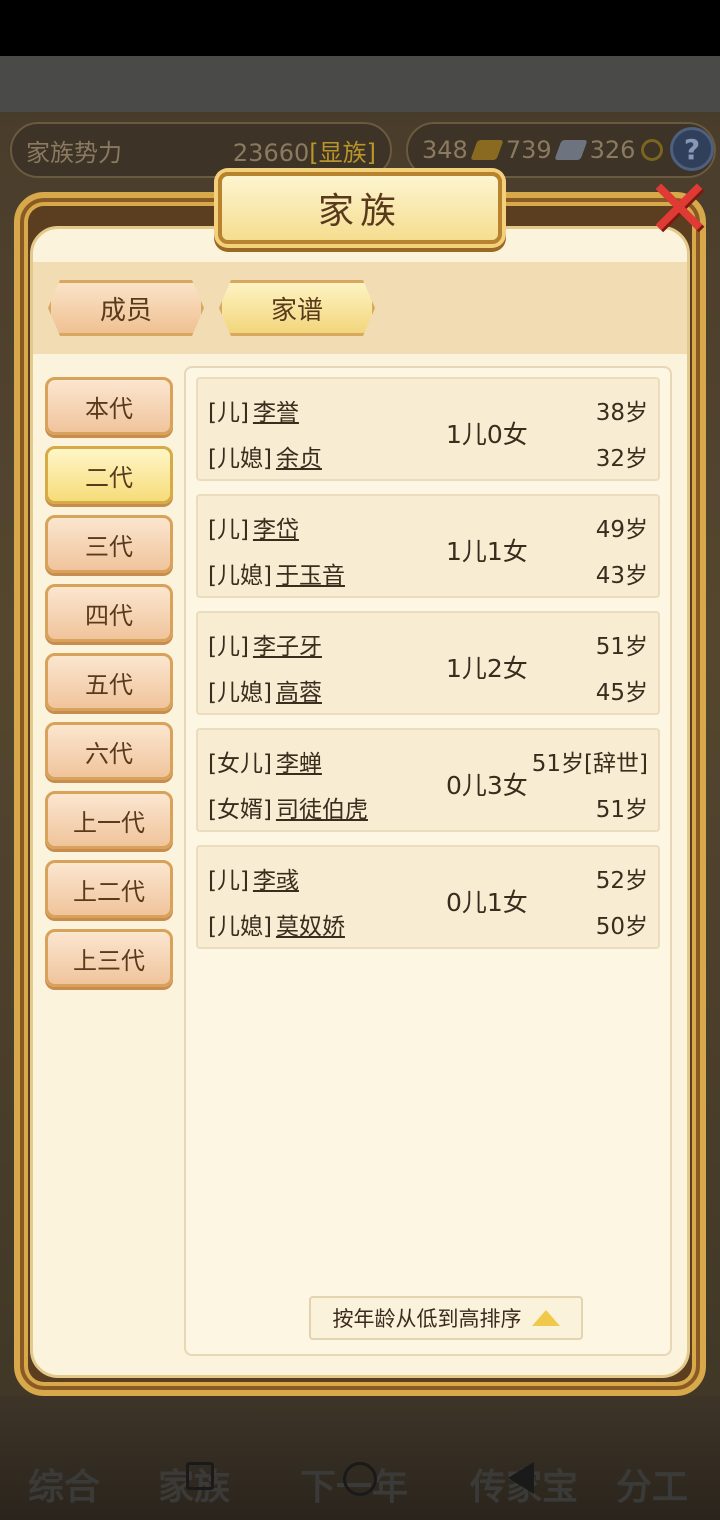  I want to click on generation-button: 五代, so click(109, 682).